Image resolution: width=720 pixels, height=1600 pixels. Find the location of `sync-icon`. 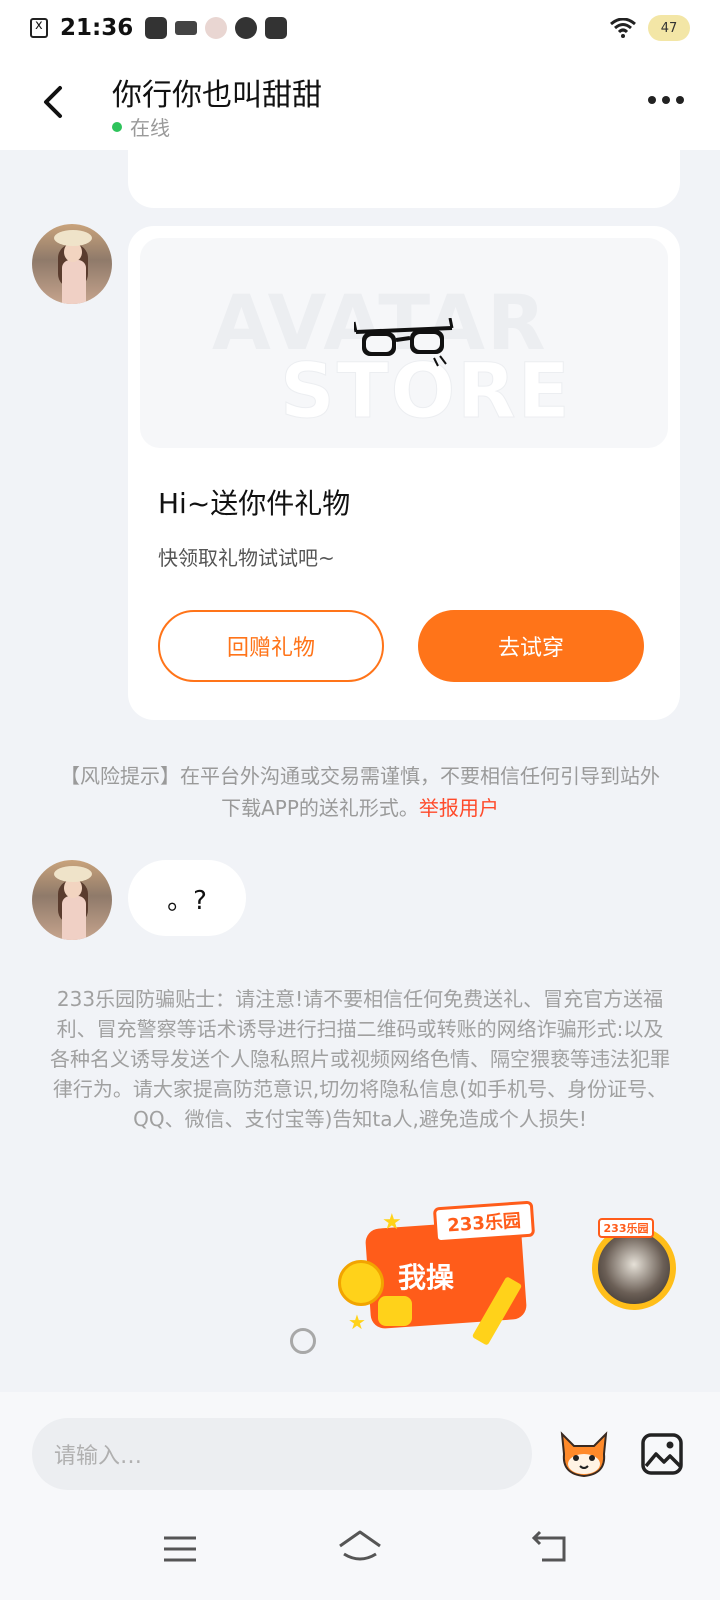

sync-icon is located at coordinates (246, 28).